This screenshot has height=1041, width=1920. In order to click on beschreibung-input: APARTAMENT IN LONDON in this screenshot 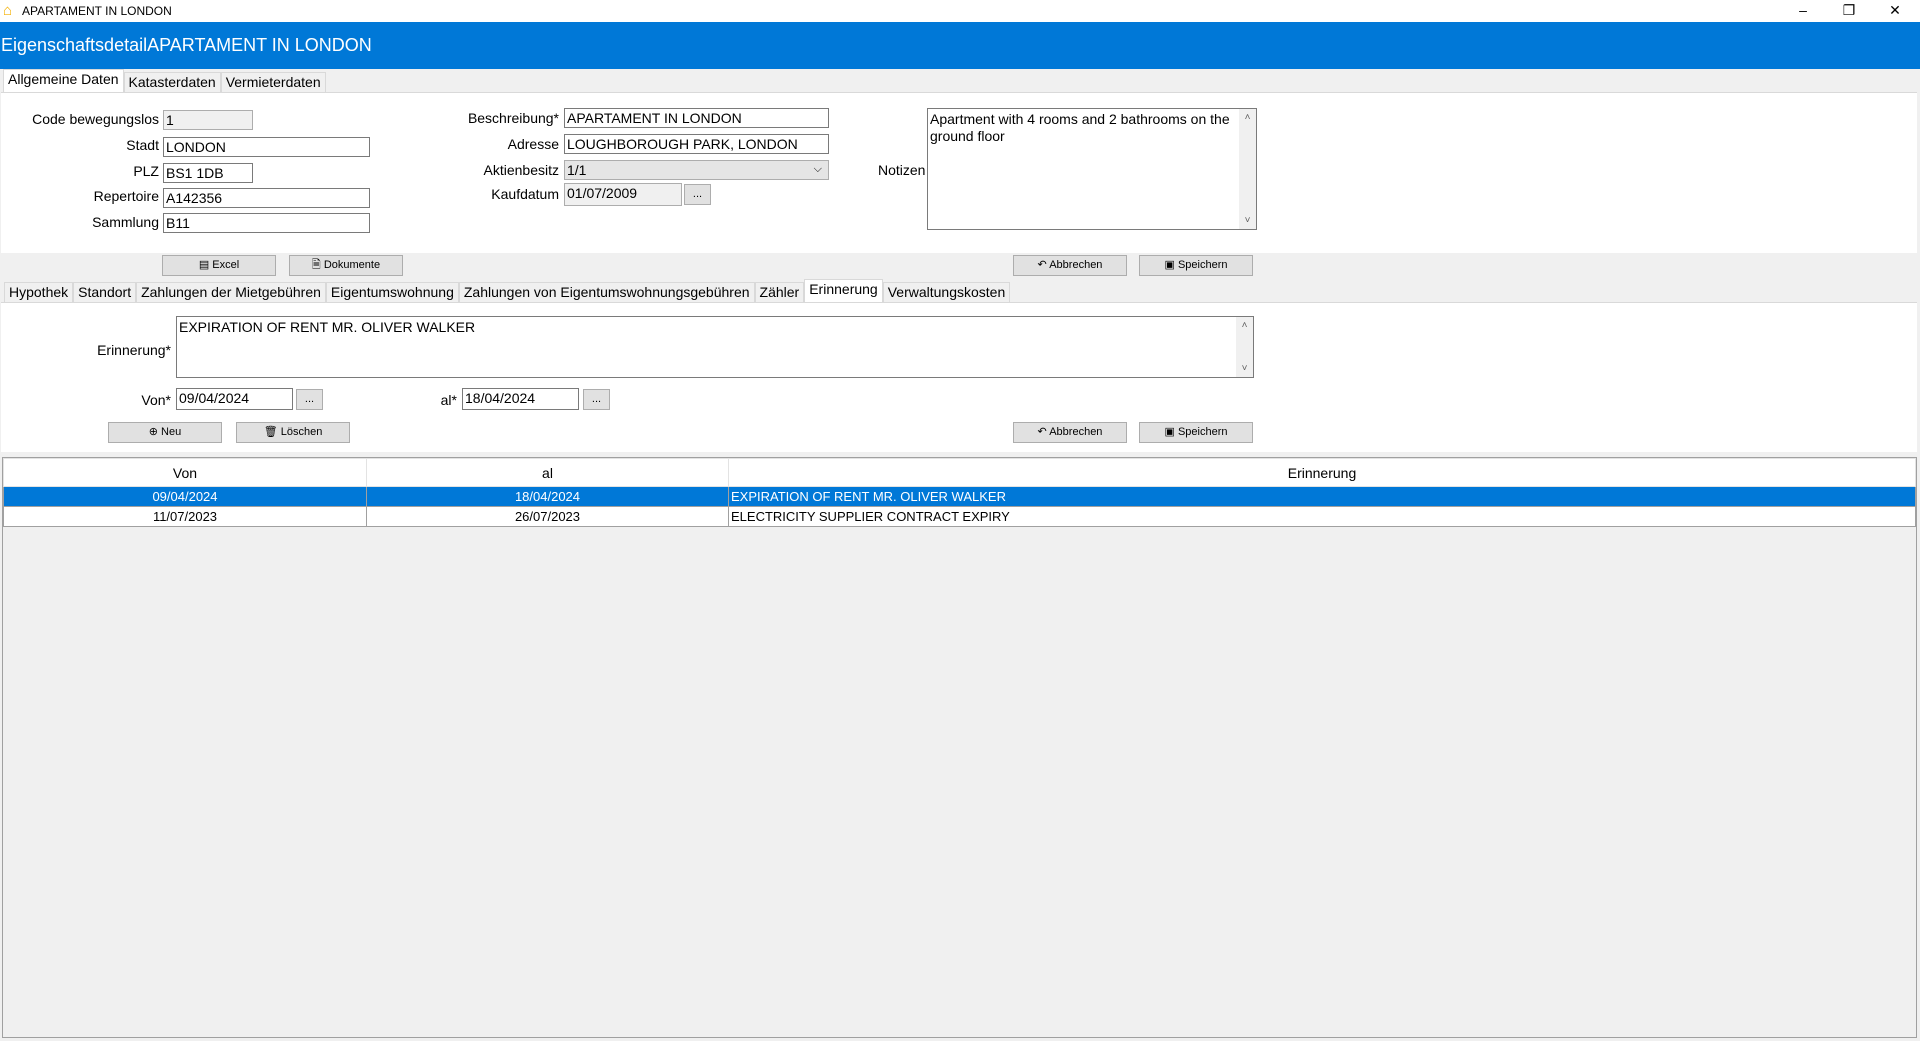, I will do `click(696, 118)`.